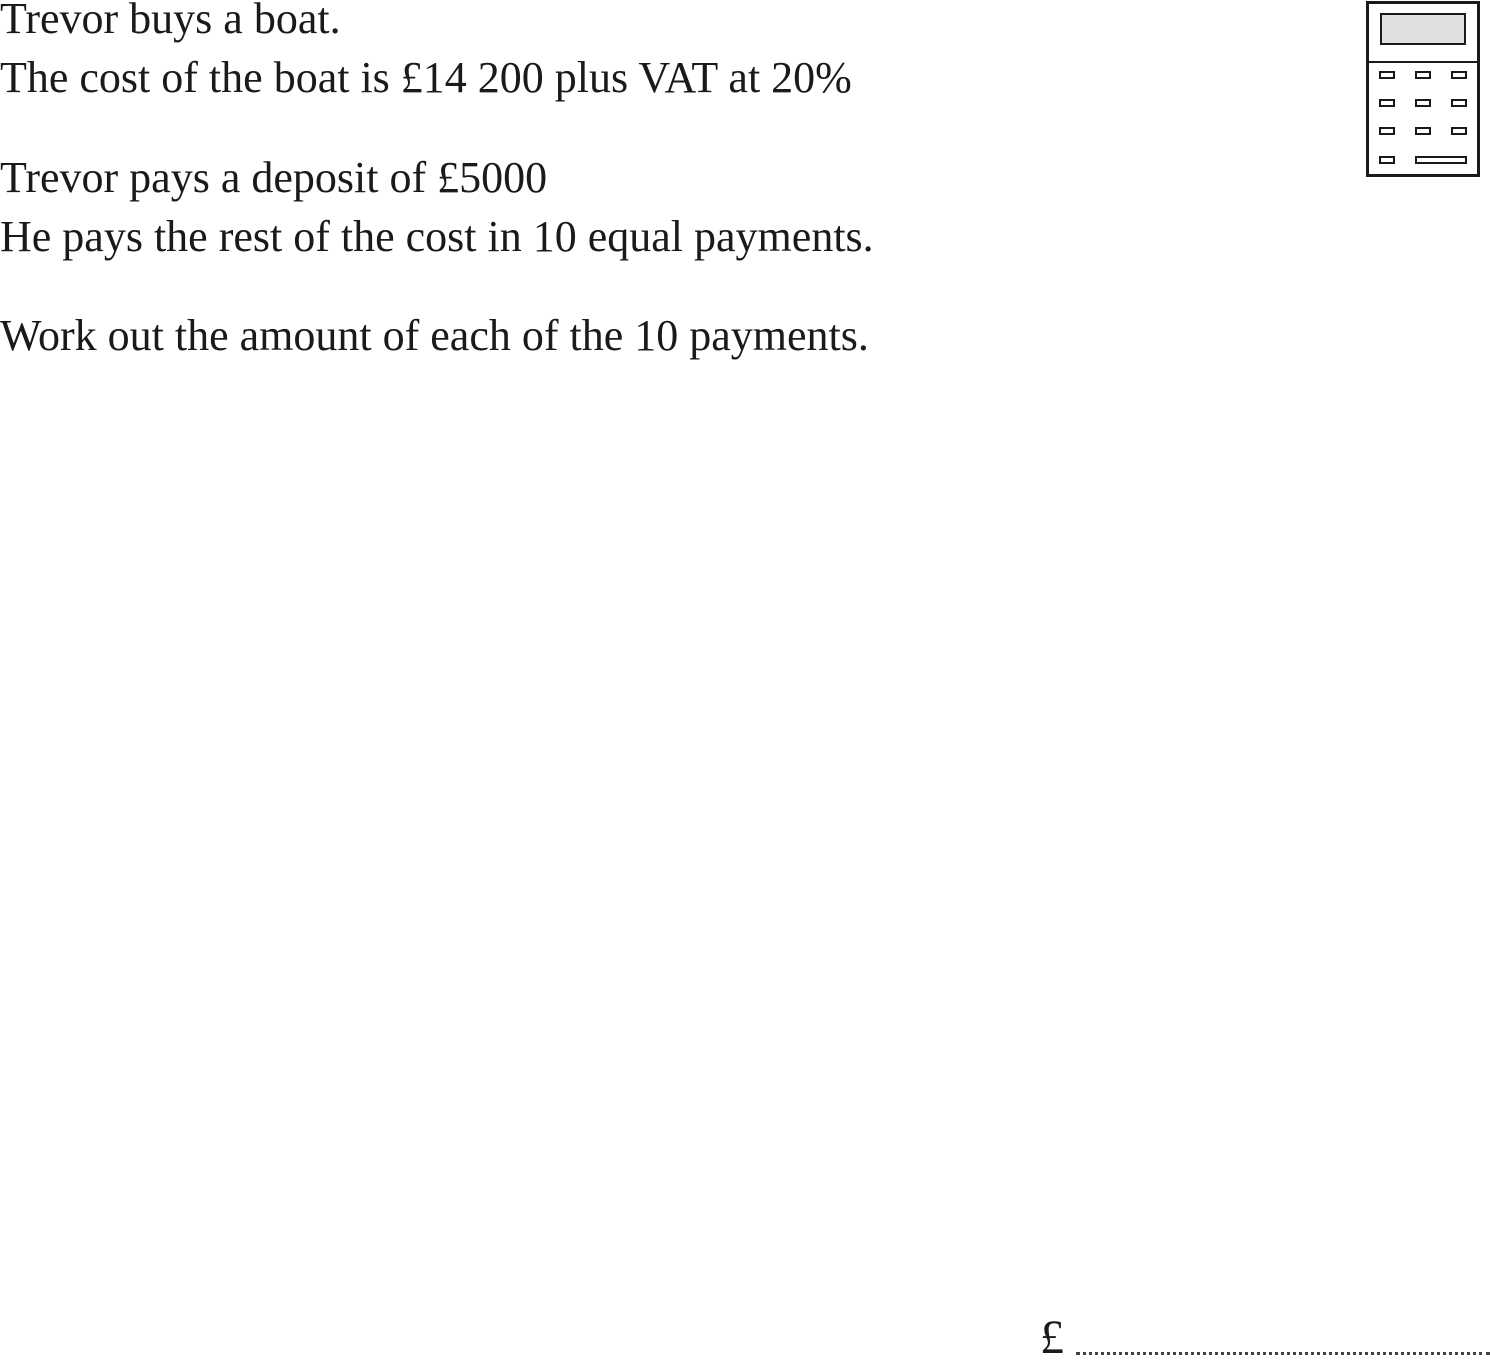  I want to click on answer-line: £, so click(1265, 1337).